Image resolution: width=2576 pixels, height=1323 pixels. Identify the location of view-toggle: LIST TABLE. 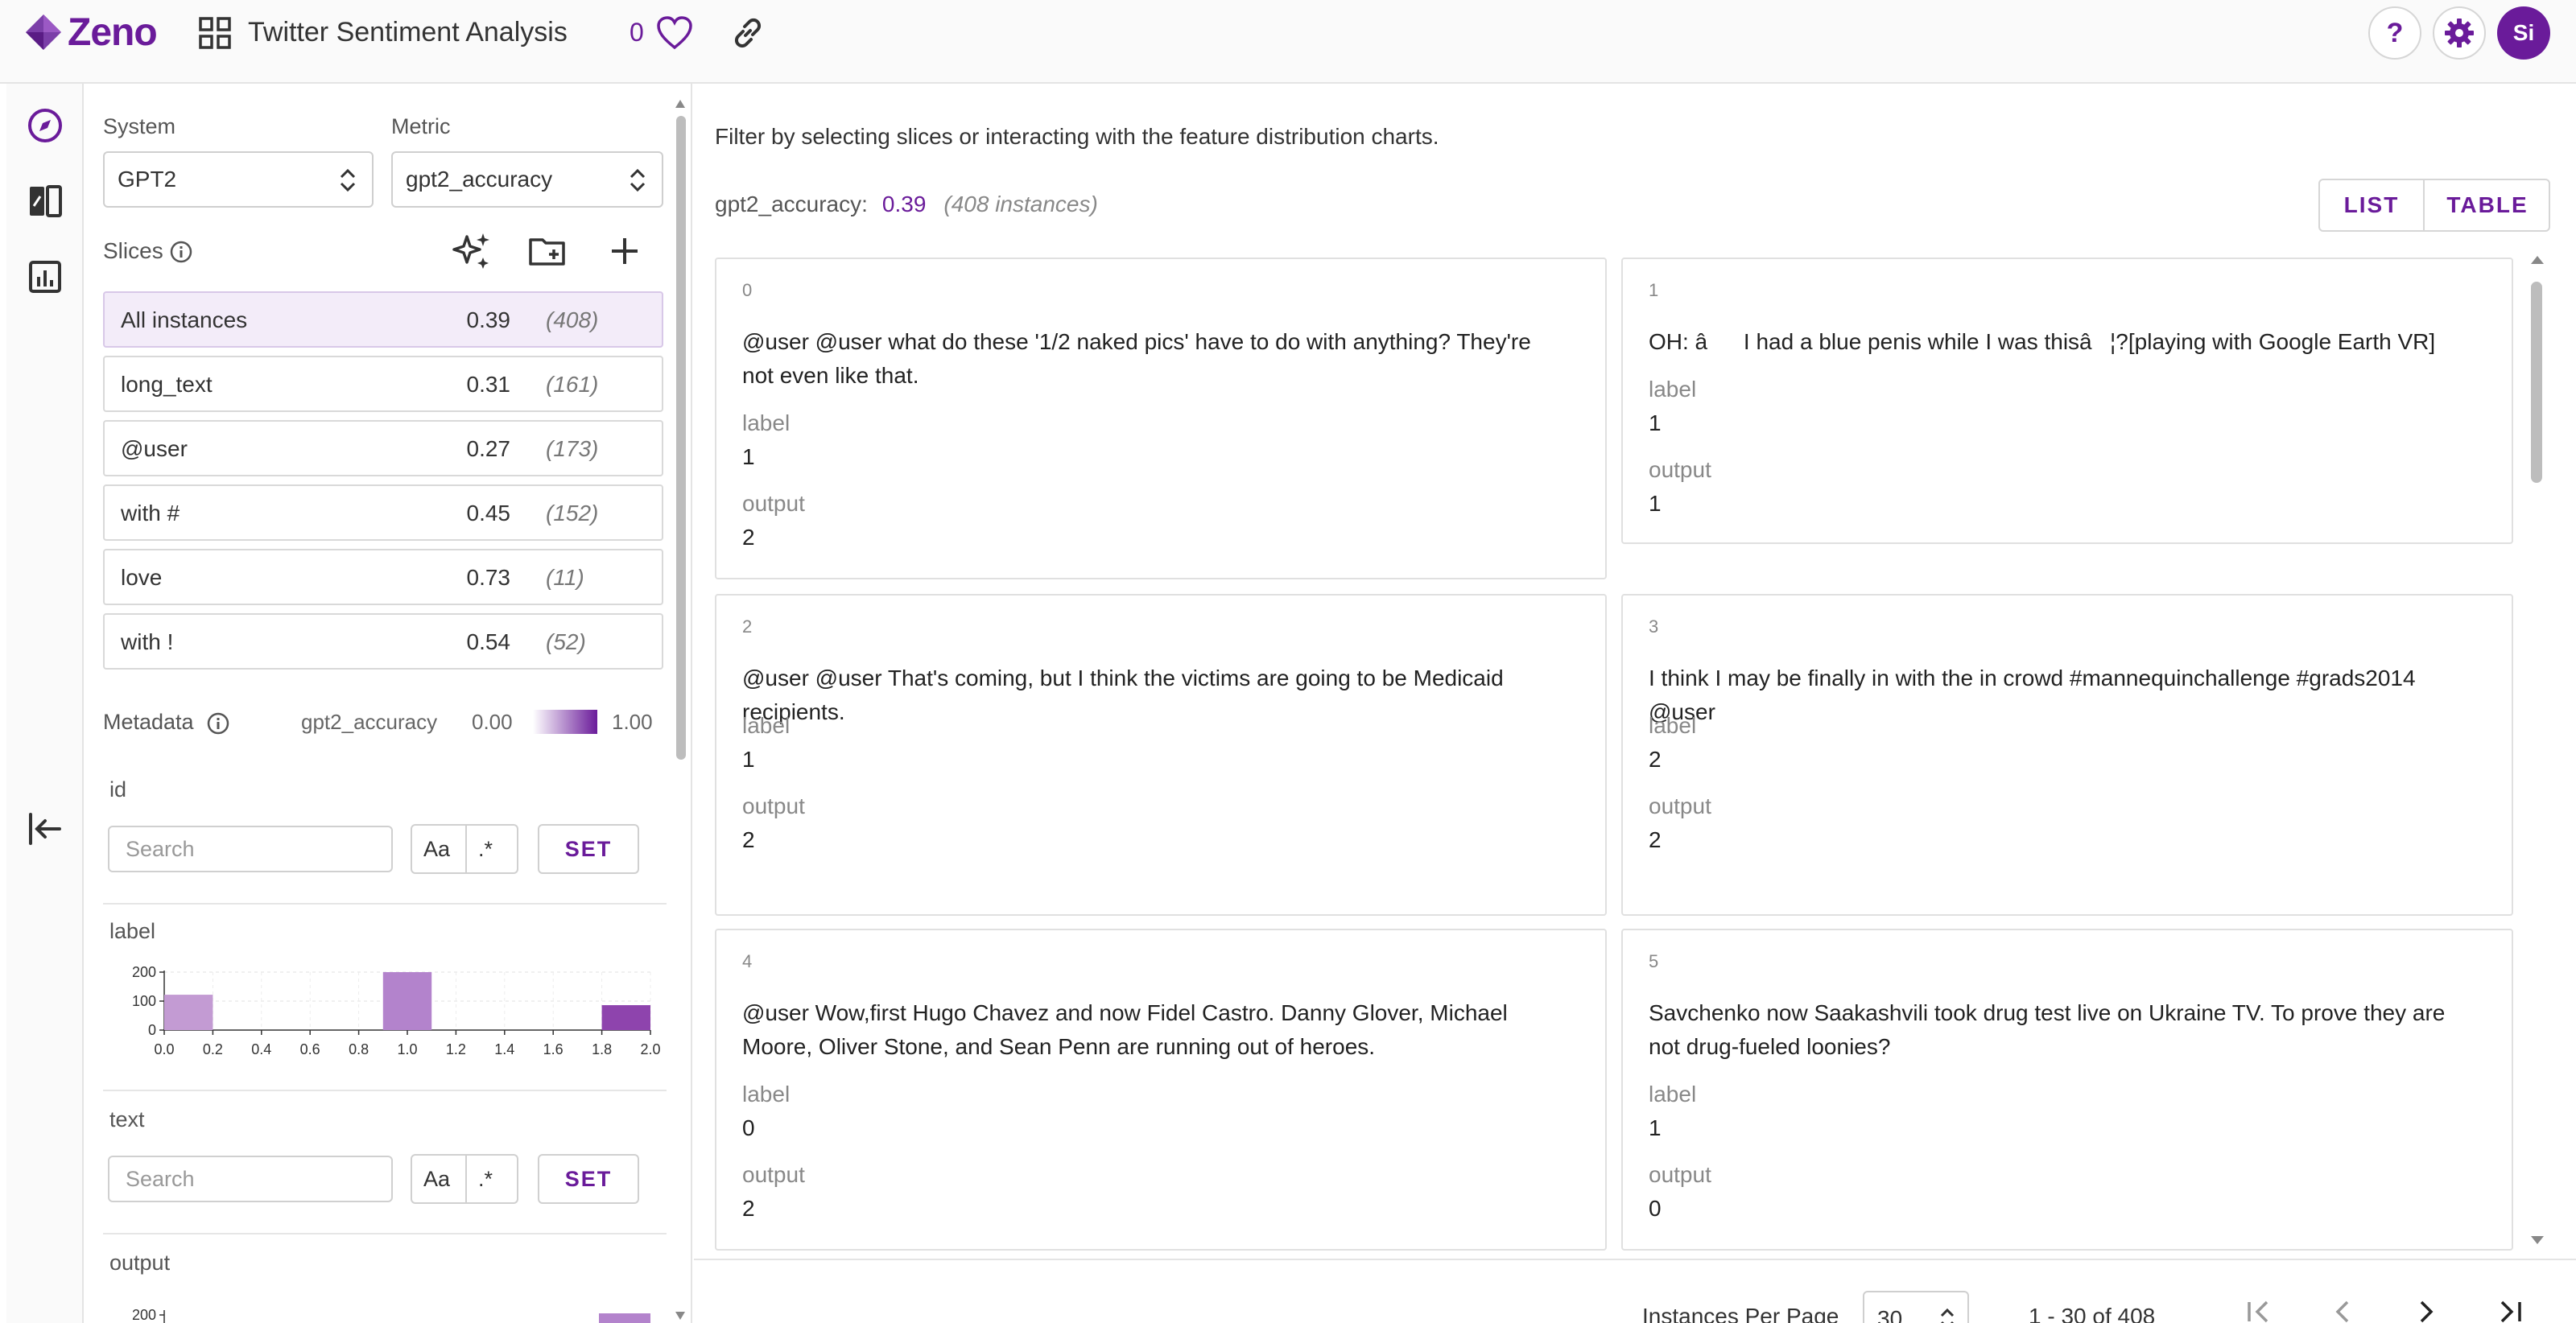
(2434, 205).